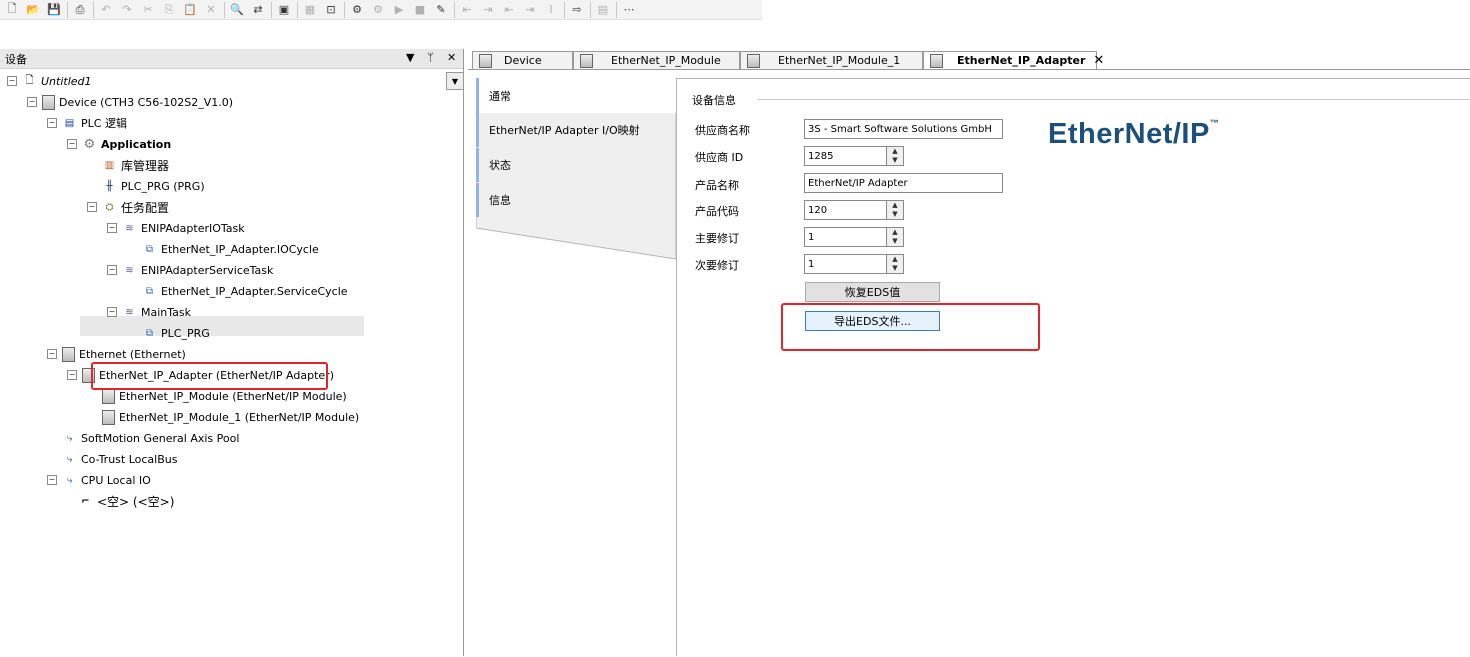  I want to click on tab-device: Device, so click(522, 60).